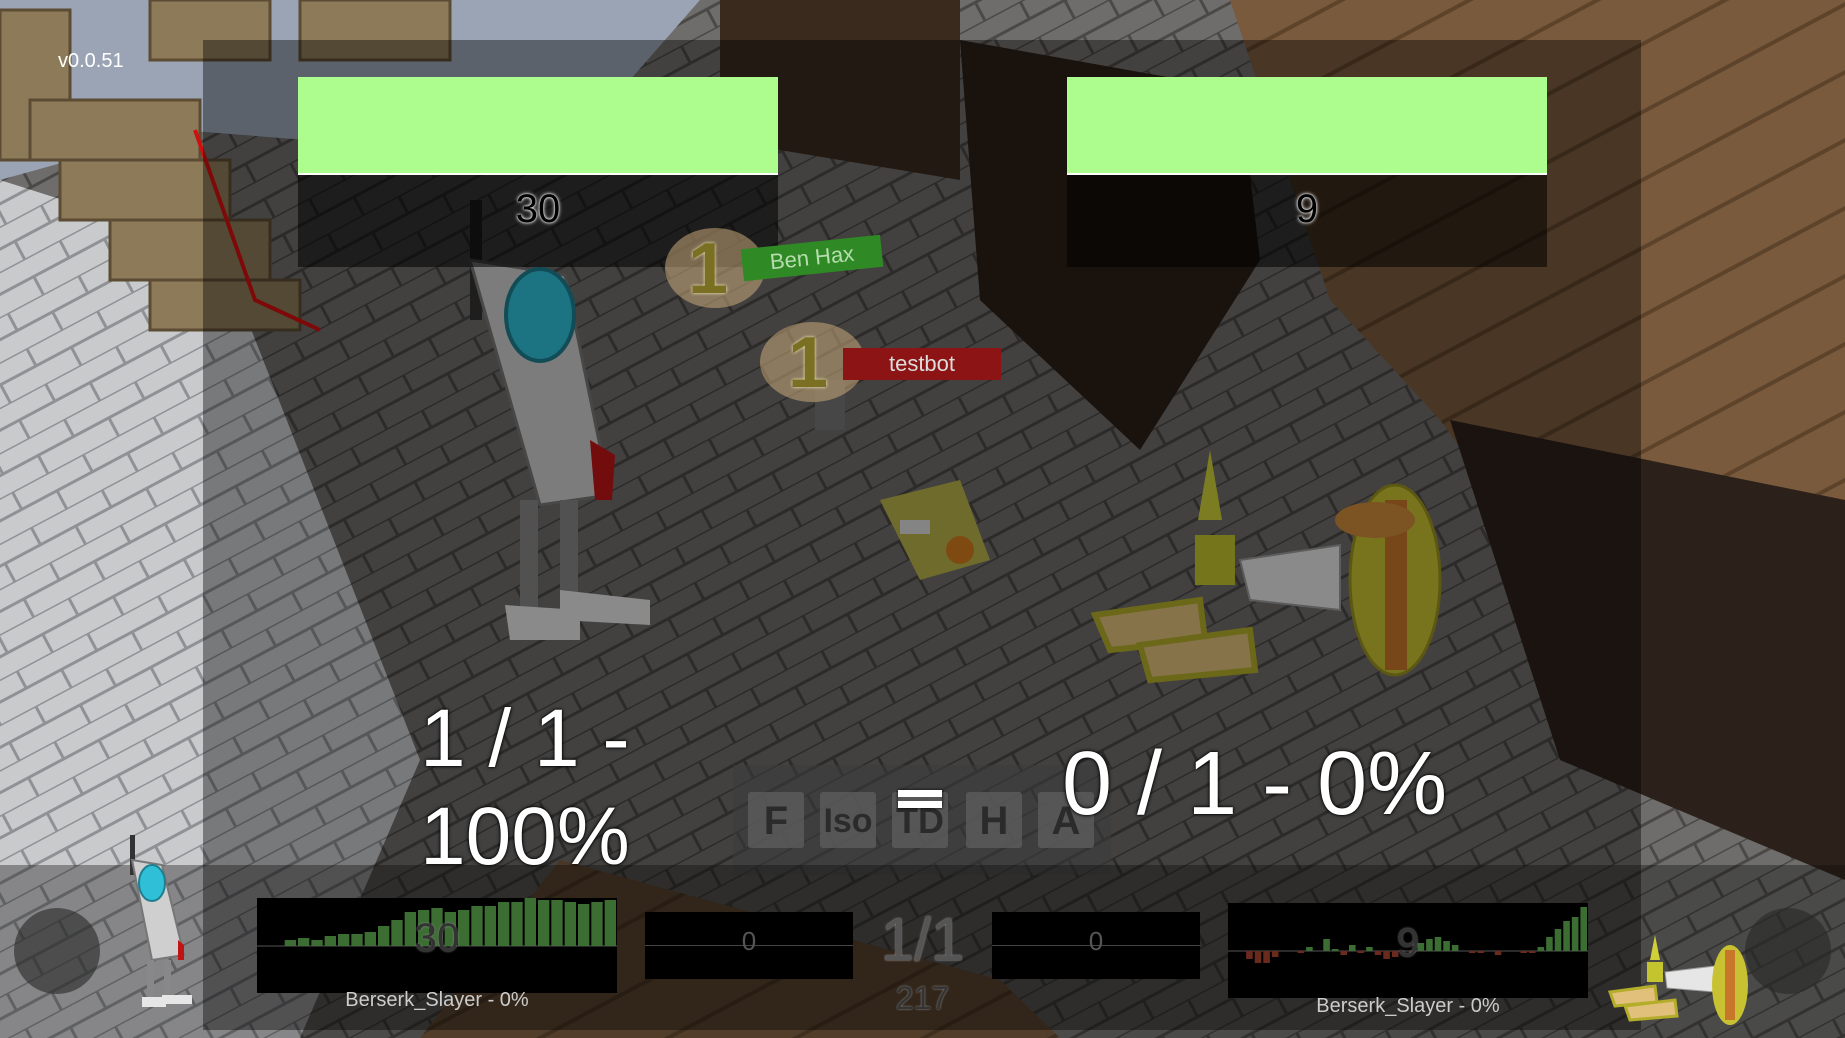 The height and width of the screenshot is (1038, 1845). Describe the element at coordinates (776, 820) in the screenshot. I see `camera-f-button: F` at that location.